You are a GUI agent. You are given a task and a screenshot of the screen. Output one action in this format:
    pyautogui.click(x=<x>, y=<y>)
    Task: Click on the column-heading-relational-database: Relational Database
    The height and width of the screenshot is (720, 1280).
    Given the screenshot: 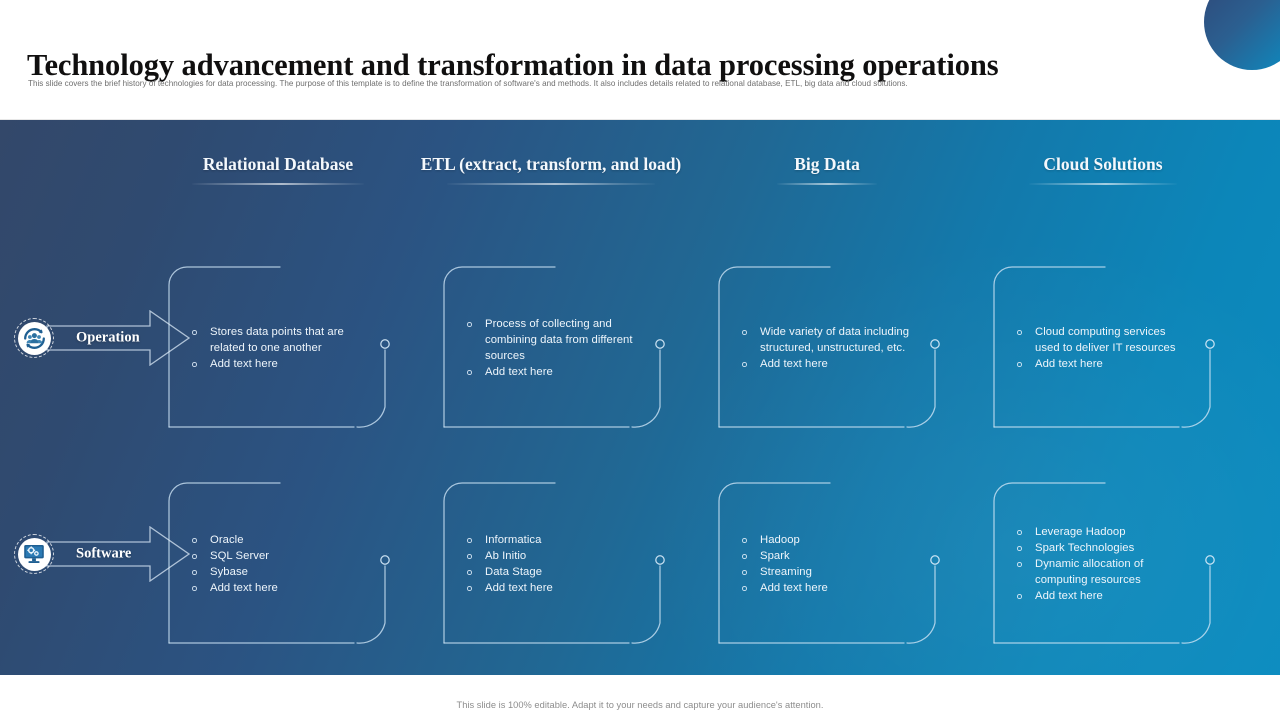 What is the action you would take?
    pyautogui.click(x=278, y=169)
    